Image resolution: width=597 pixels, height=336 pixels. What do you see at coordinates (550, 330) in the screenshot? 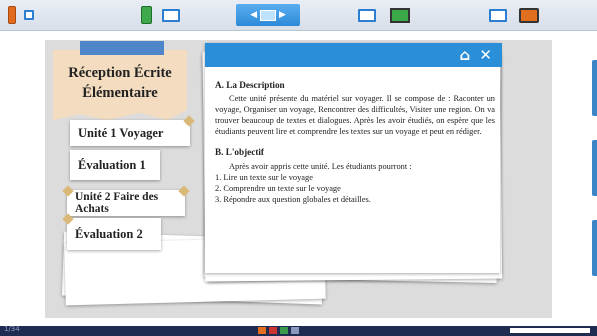
I see `zoom-slider` at bounding box center [550, 330].